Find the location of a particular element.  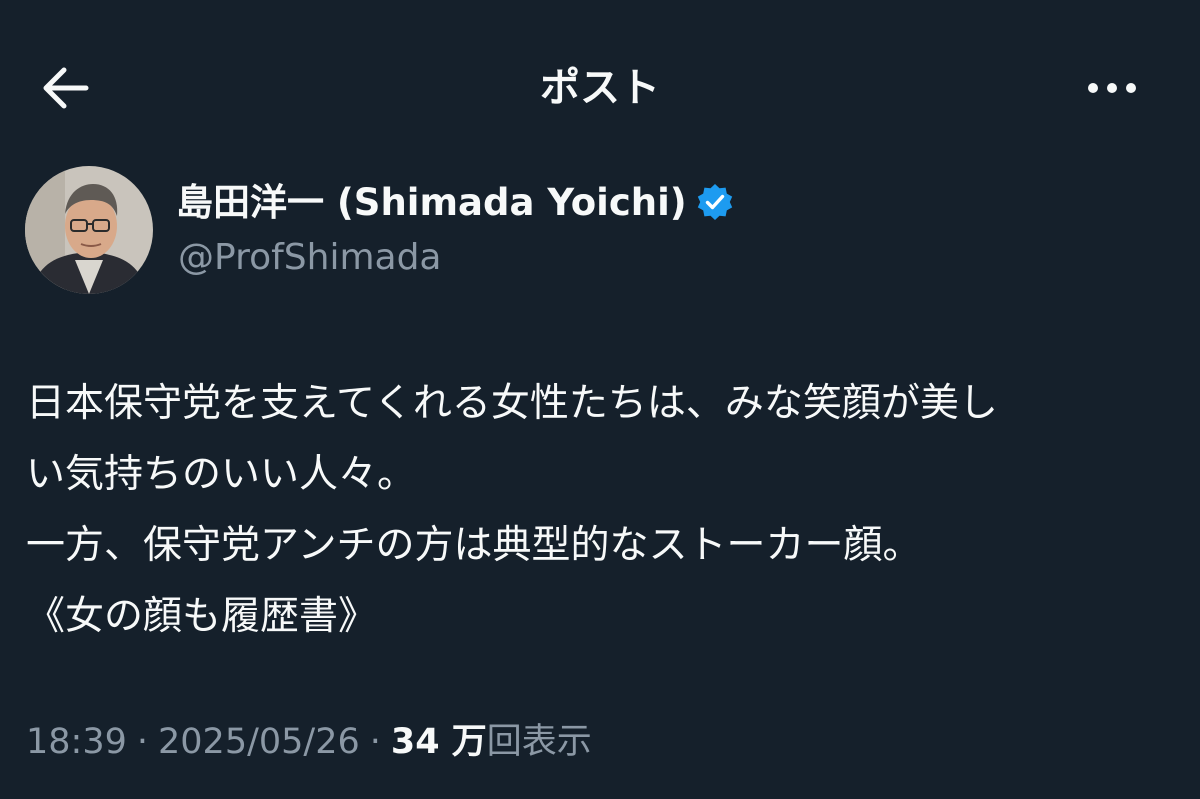

top-navigation-bar: ポスト is located at coordinates (600, 88).